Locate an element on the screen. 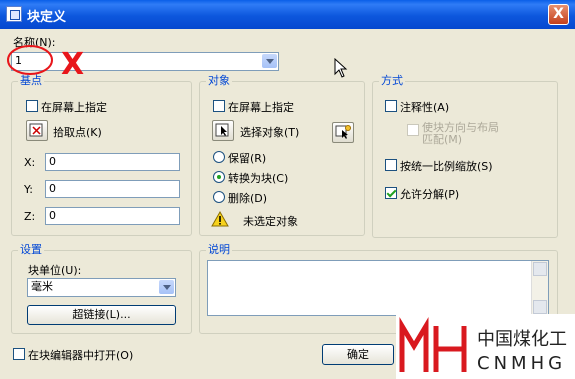 The height and width of the screenshot is (379, 575). watermark-company-cn: 中国煤化工 is located at coordinates (522, 339).